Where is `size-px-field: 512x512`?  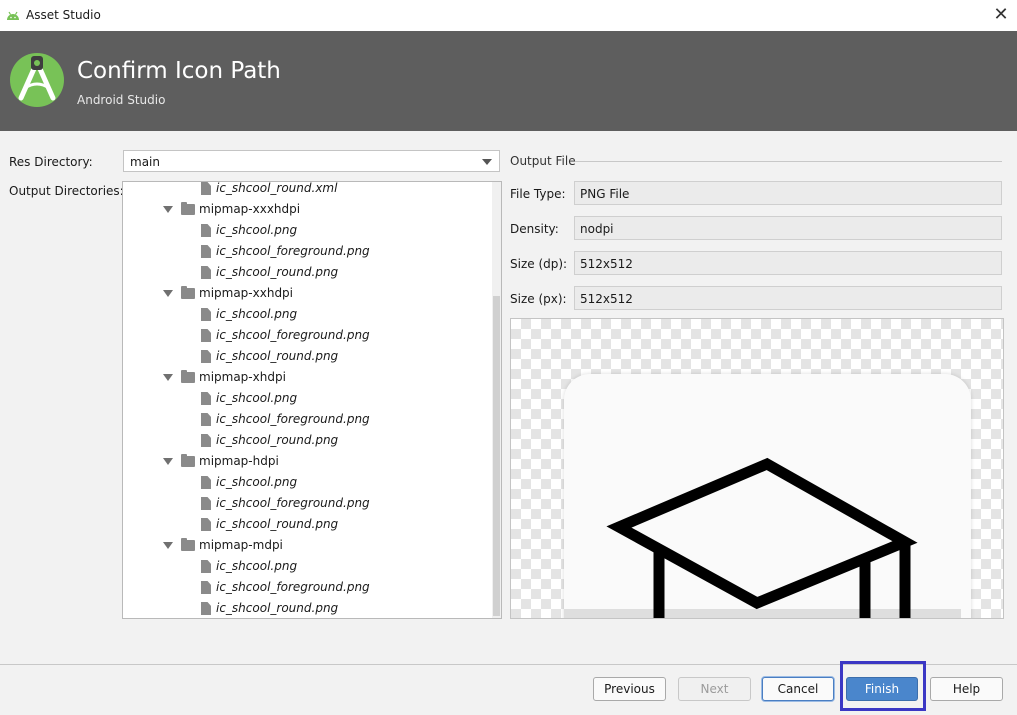
size-px-field: 512x512 is located at coordinates (788, 298).